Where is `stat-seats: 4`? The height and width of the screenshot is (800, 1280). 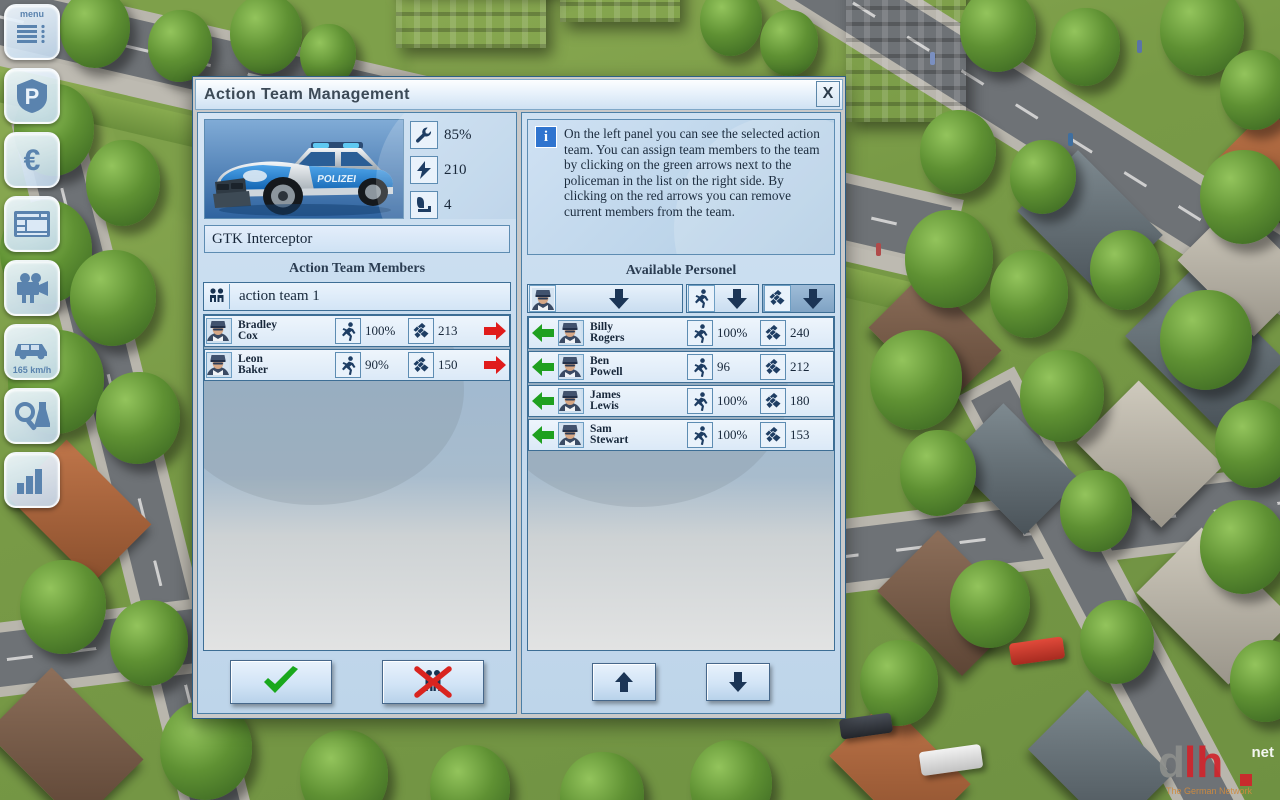
stat-seats: 4 is located at coordinates (441, 205).